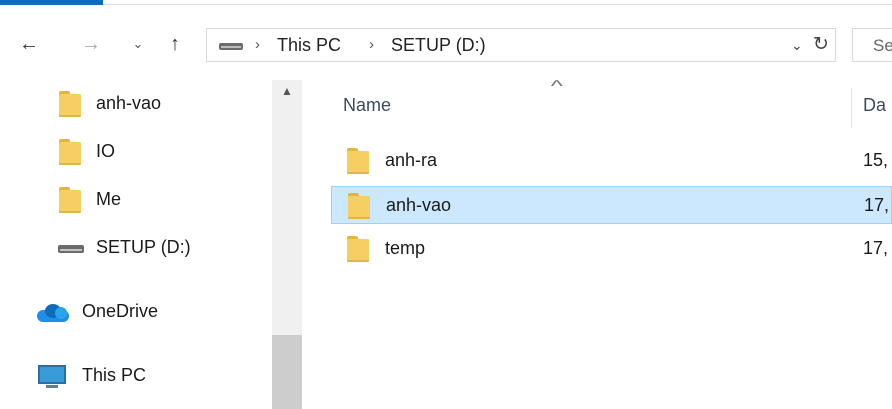  What do you see at coordinates (872, 45) in the screenshot?
I see `search-box: Se` at bounding box center [872, 45].